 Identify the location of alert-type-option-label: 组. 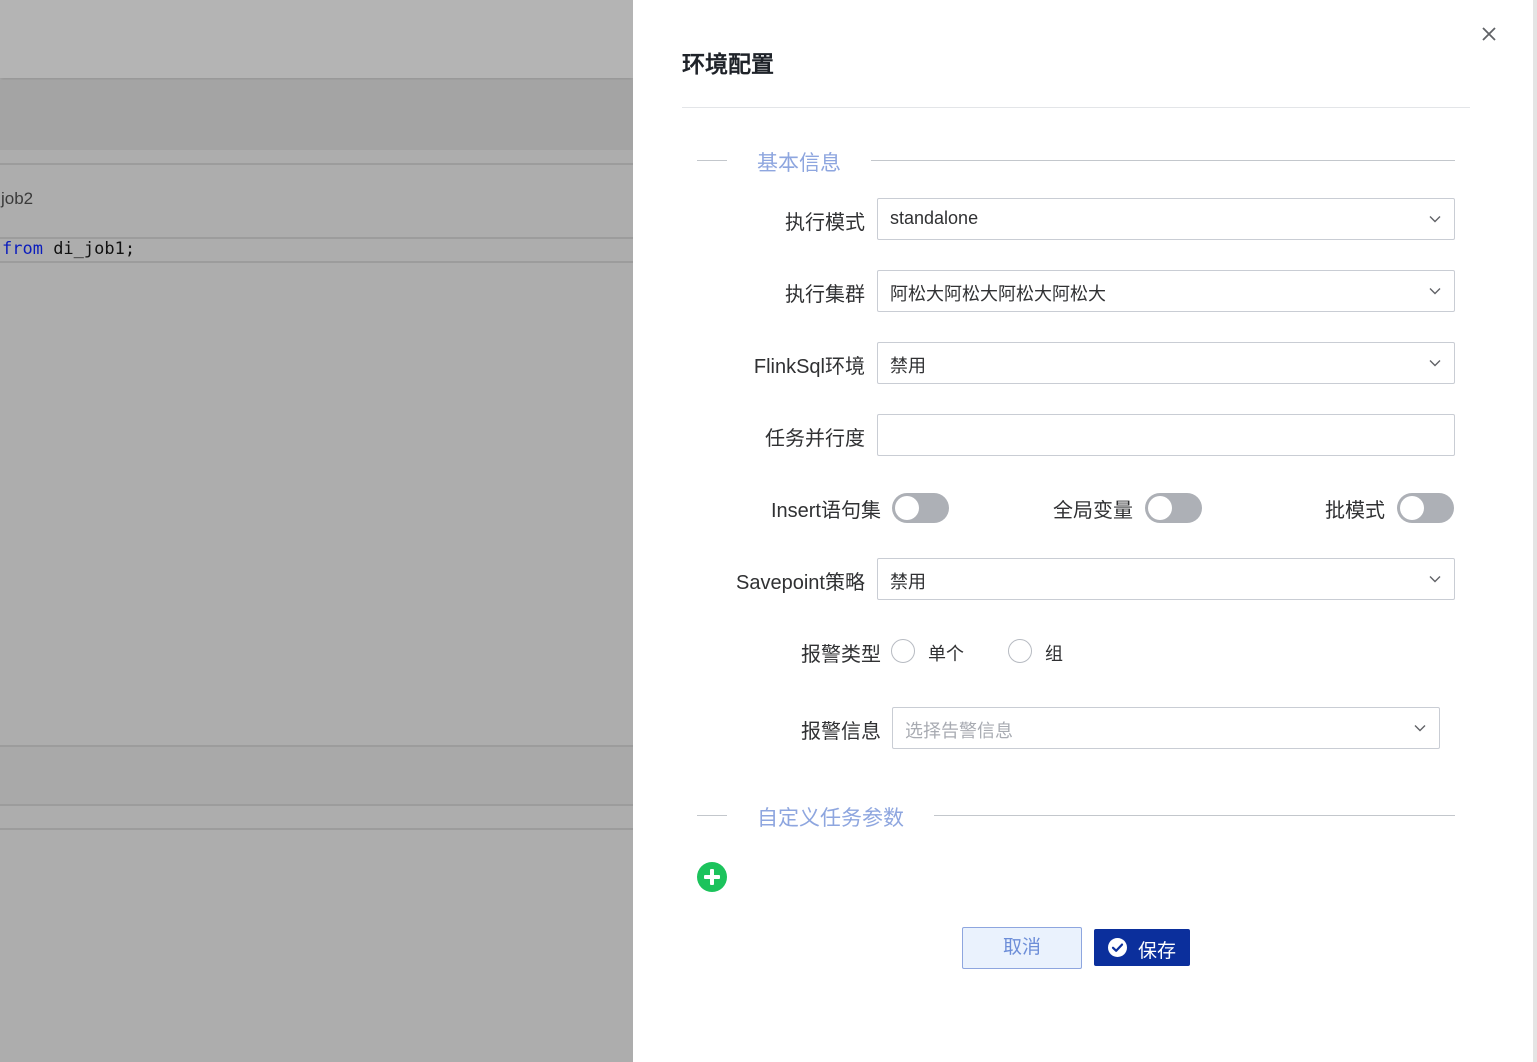
(1054, 653).